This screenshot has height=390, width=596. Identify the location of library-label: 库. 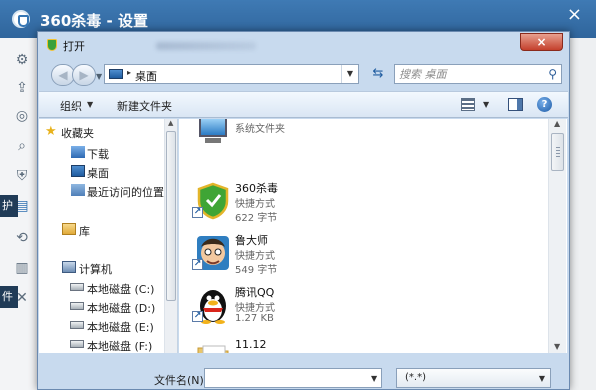
(84, 231).